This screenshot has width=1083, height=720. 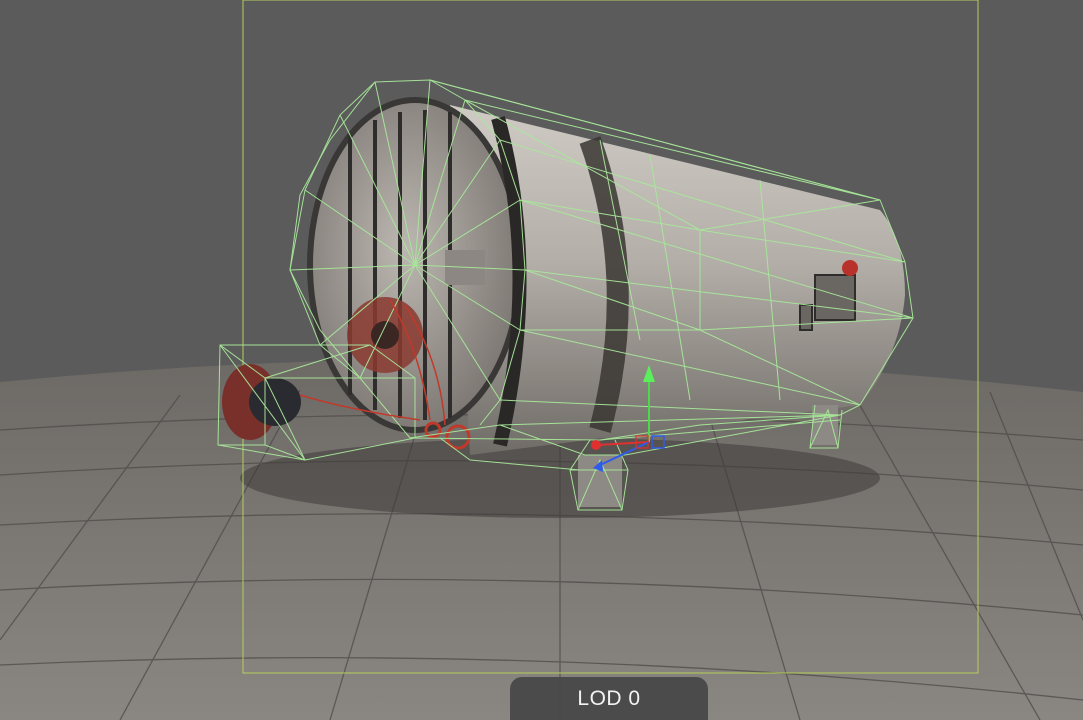 What do you see at coordinates (560, 478) in the screenshot?
I see `model-shadow` at bounding box center [560, 478].